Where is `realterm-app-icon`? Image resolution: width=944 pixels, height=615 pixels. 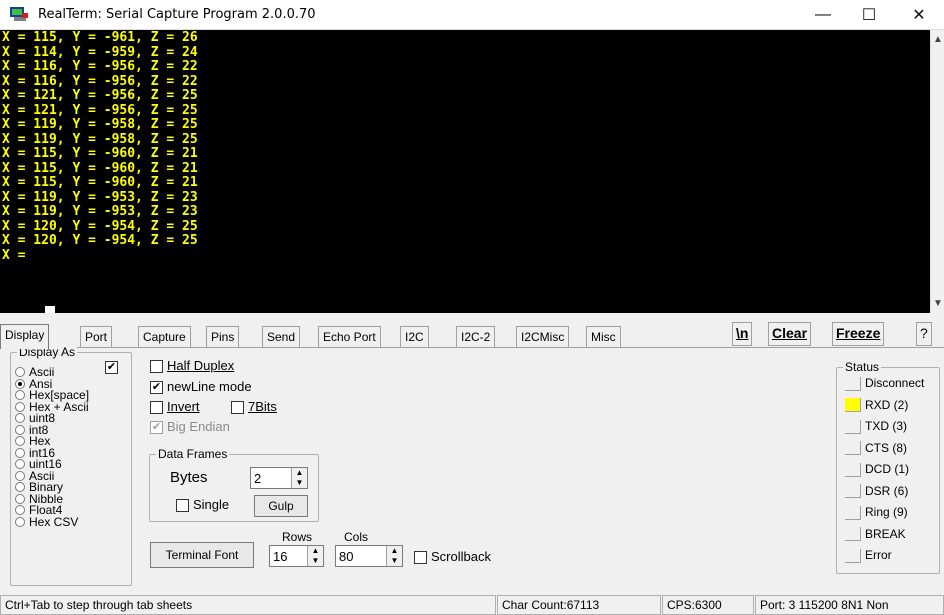
realterm-app-icon is located at coordinates (19, 14).